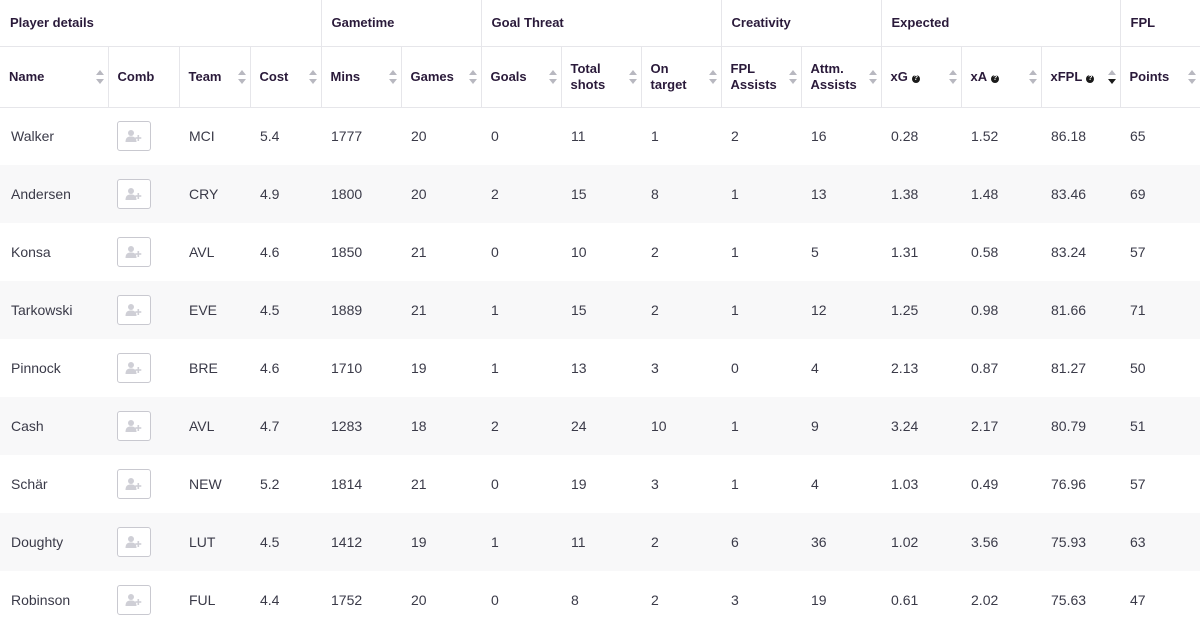  What do you see at coordinates (361, 77) in the screenshot?
I see `col-header-mins: Mins` at bounding box center [361, 77].